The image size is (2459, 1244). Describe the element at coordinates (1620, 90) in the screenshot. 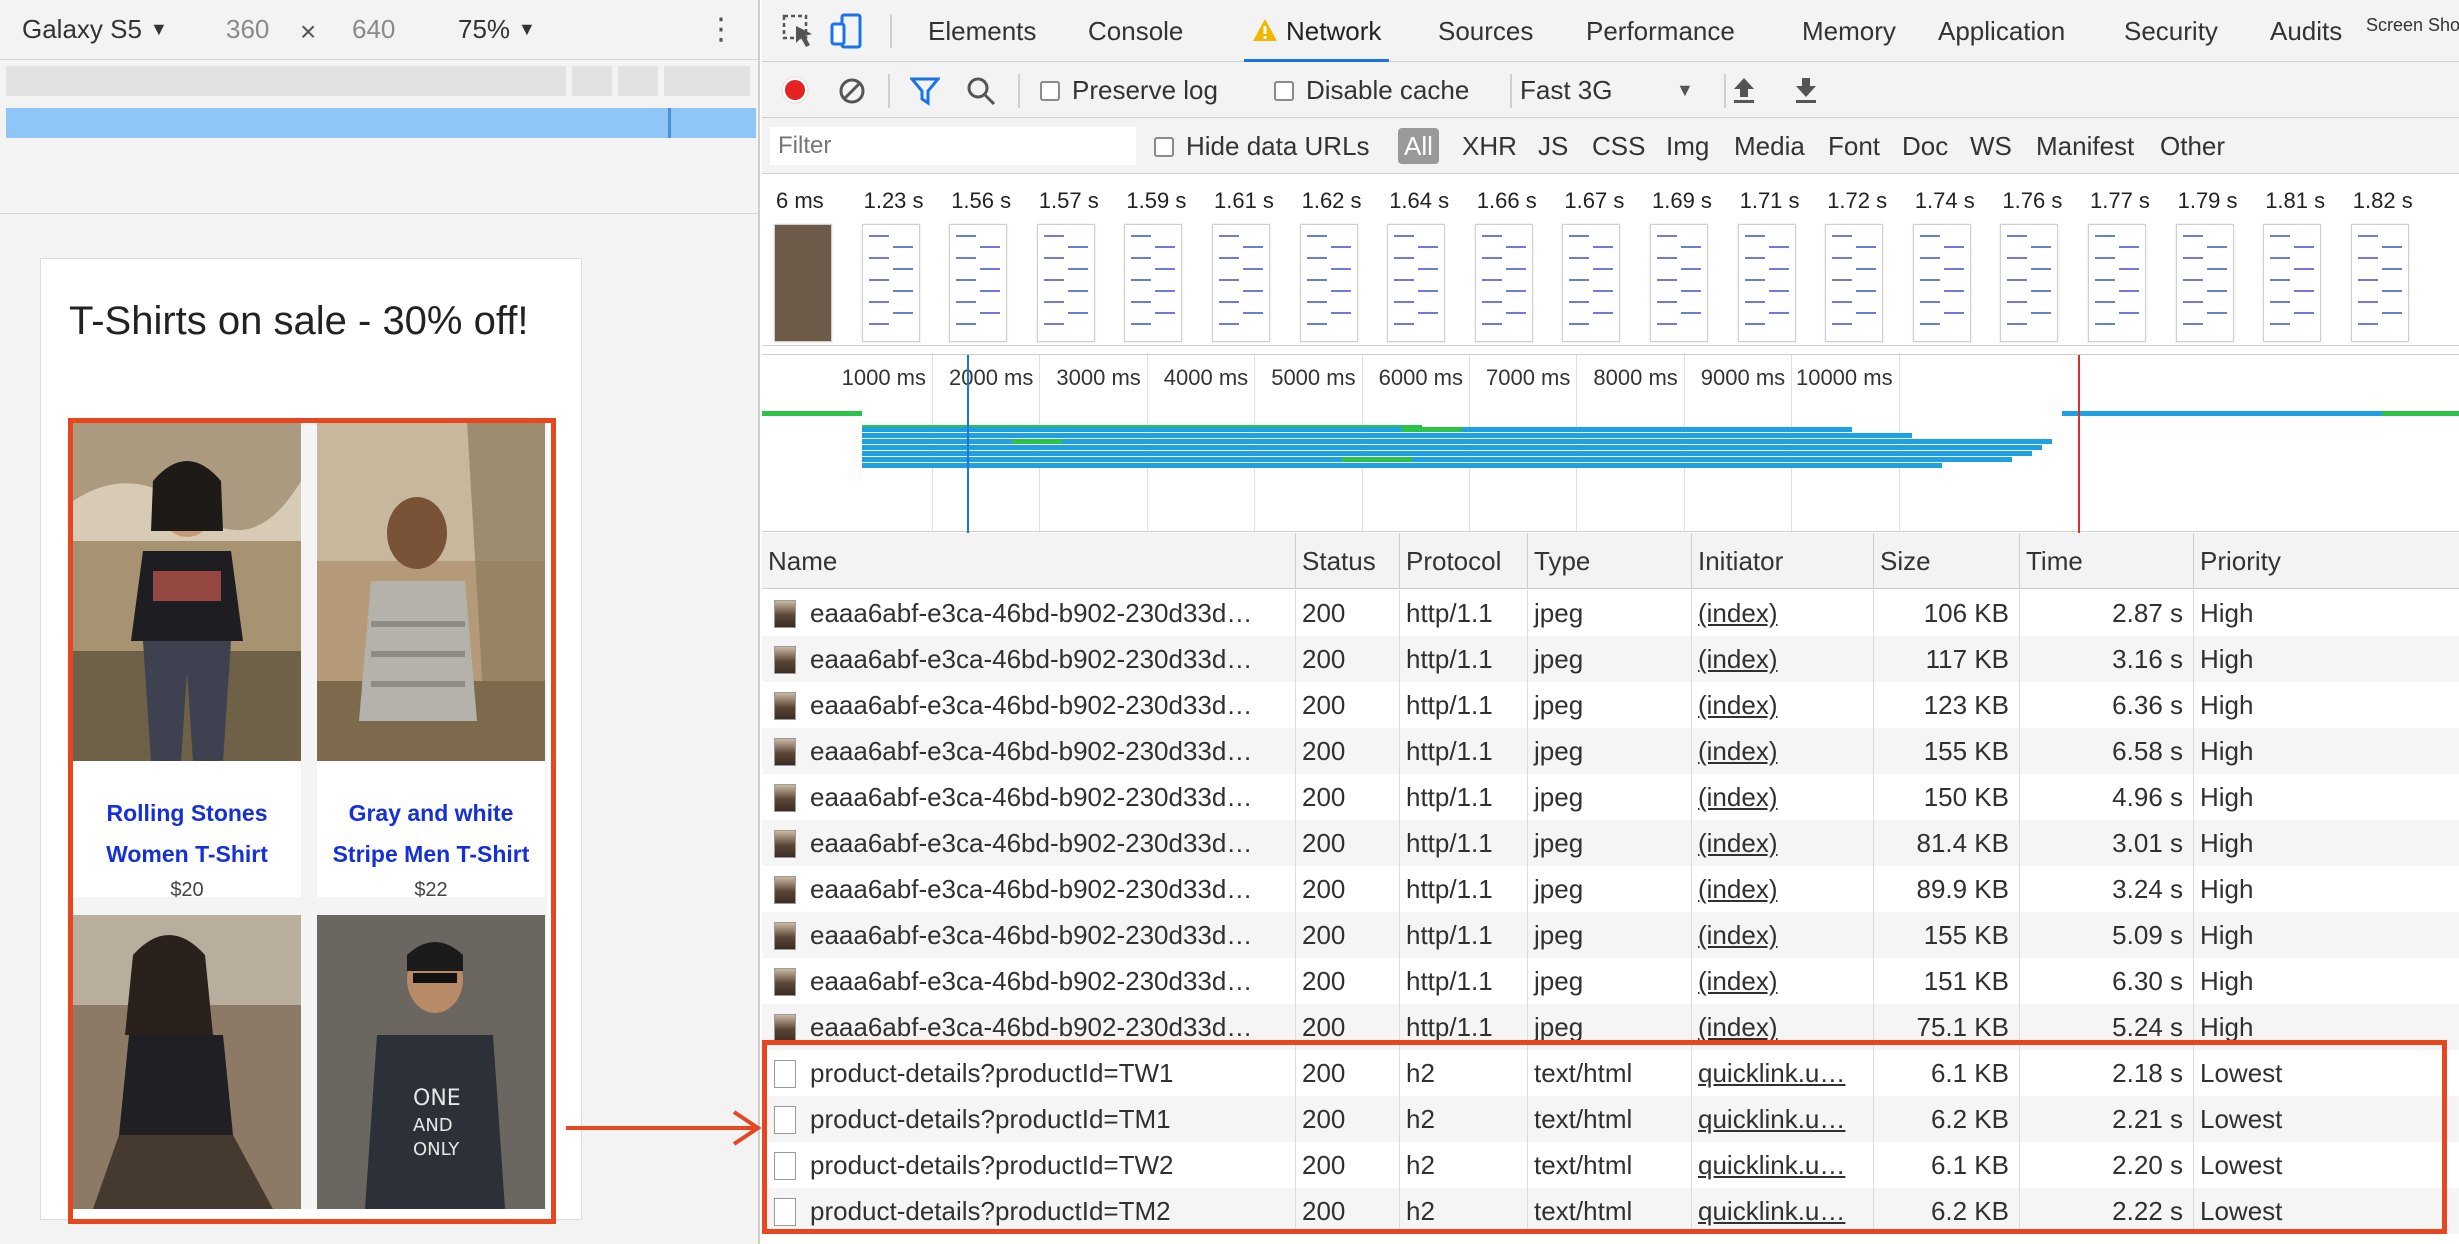

I see `throttling-select: Fast 3G ▼` at that location.